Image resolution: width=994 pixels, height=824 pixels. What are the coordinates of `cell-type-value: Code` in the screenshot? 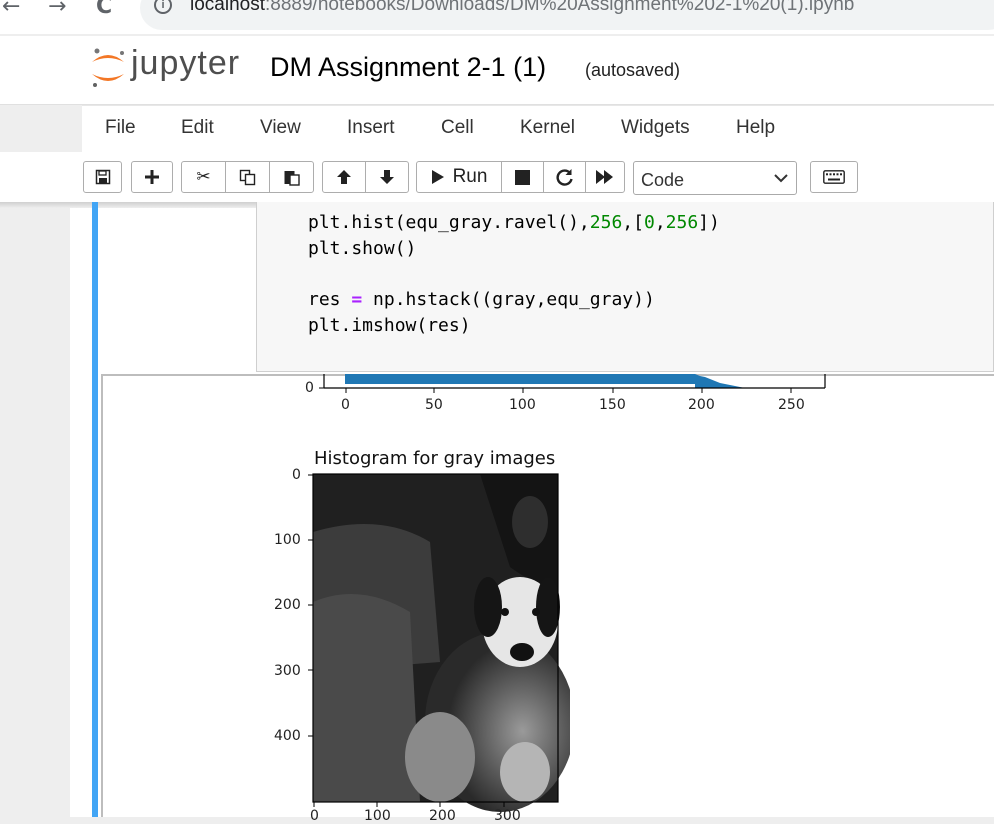 It's located at (663, 180).